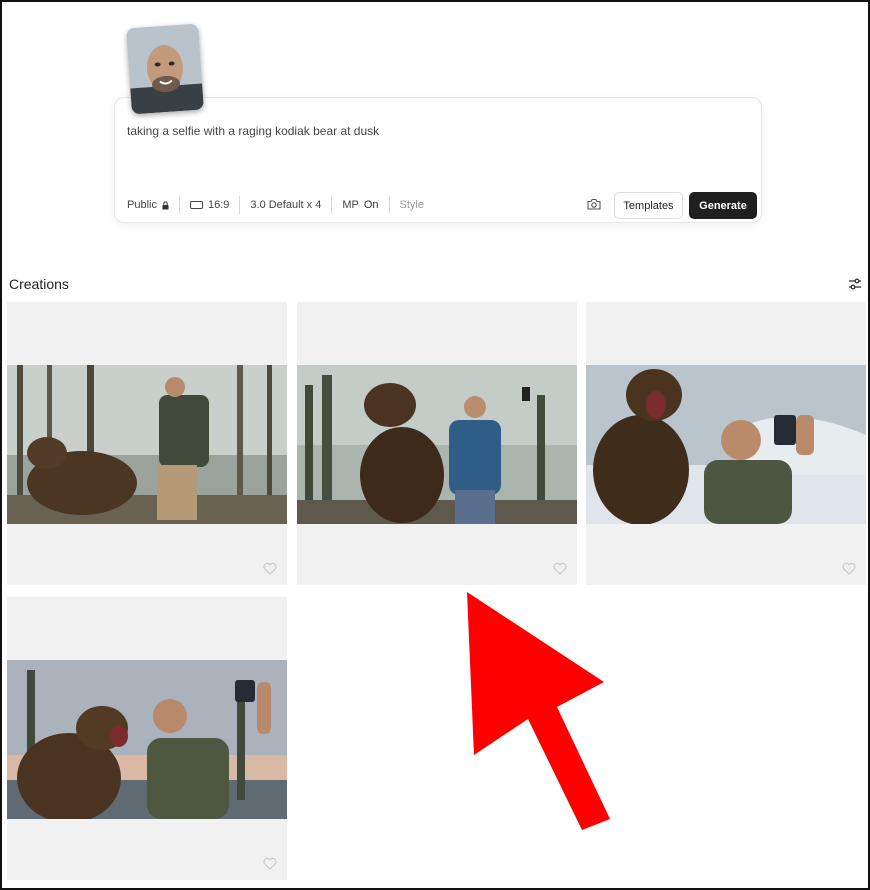  I want to click on reference-face-avatar, so click(165, 69).